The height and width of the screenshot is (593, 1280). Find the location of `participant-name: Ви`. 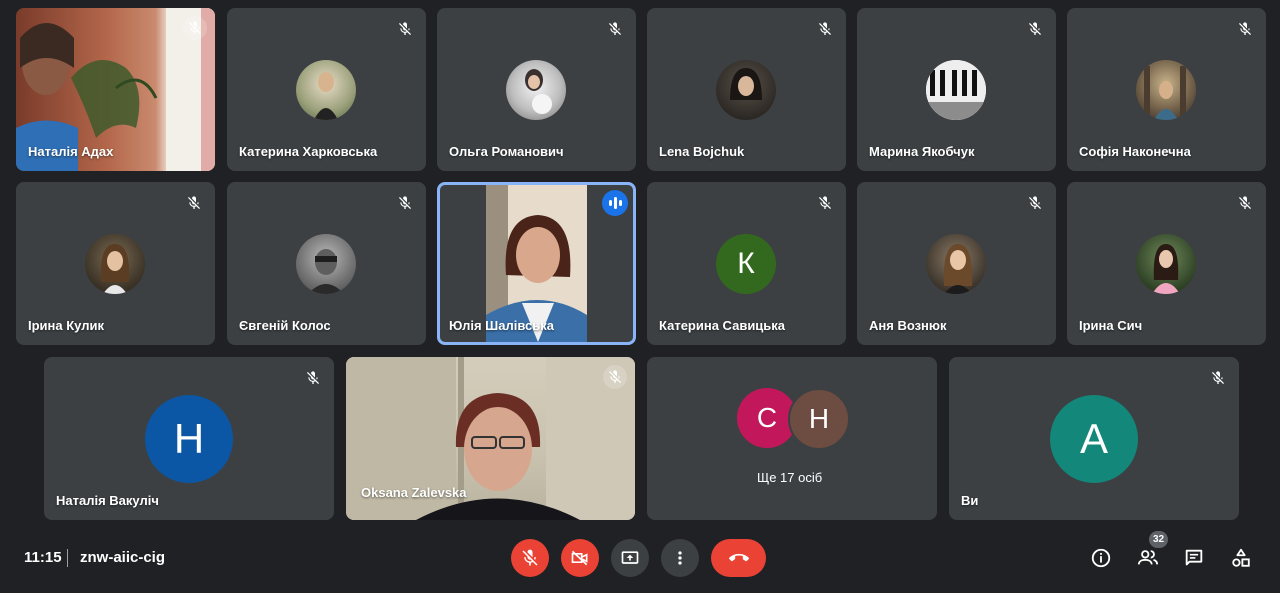

participant-name: Ви is located at coordinates (970, 500).